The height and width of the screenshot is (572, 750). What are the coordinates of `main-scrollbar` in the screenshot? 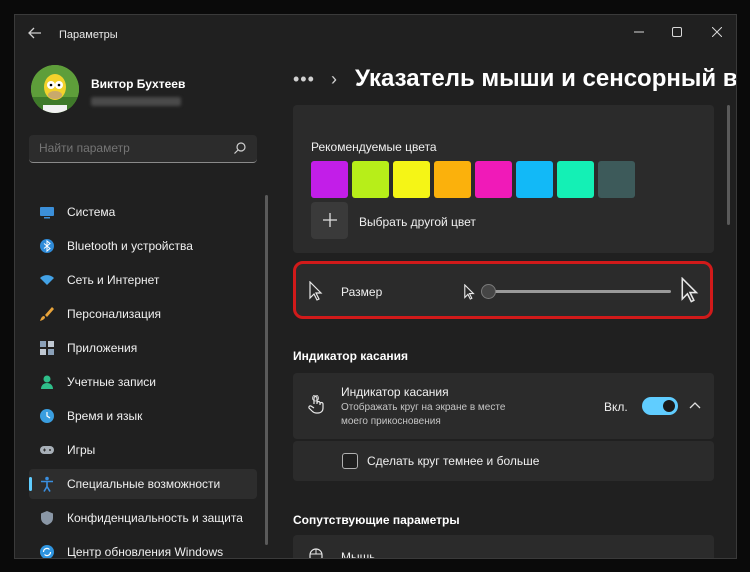 It's located at (728, 165).